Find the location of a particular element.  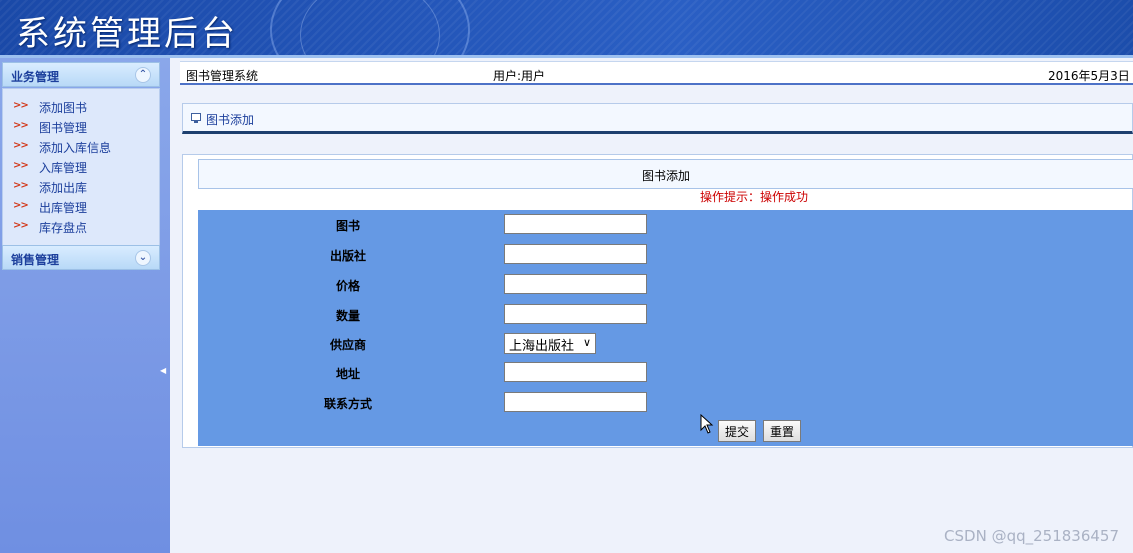

sidebar-item-label: 添加图书 is located at coordinates (63, 108).